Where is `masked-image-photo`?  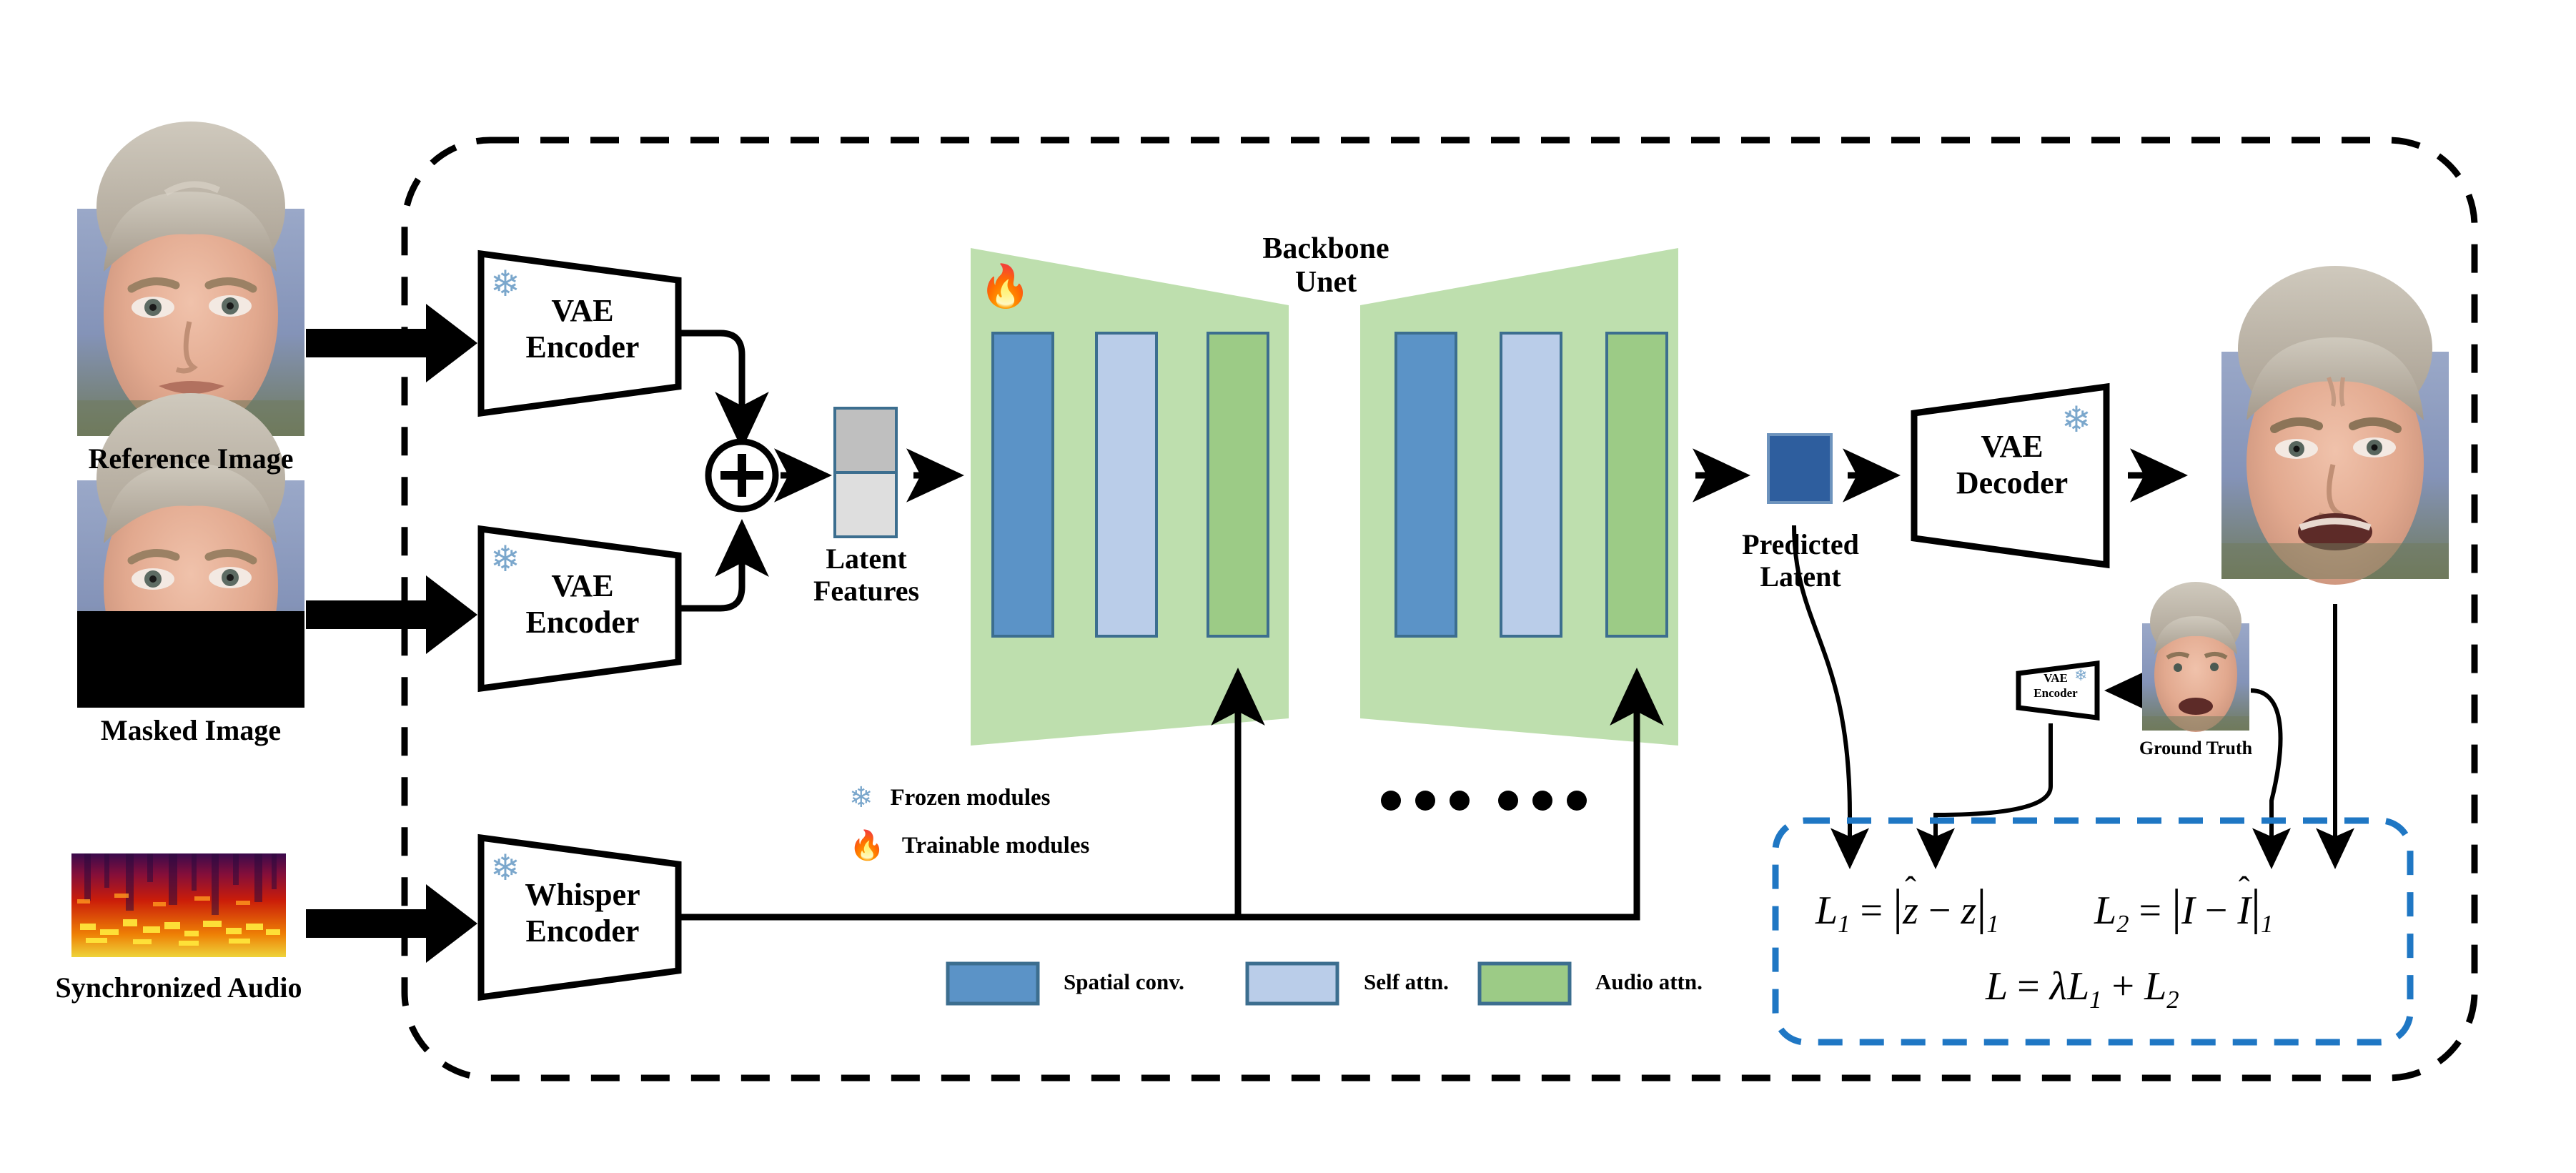 masked-image-photo is located at coordinates (190, 550).